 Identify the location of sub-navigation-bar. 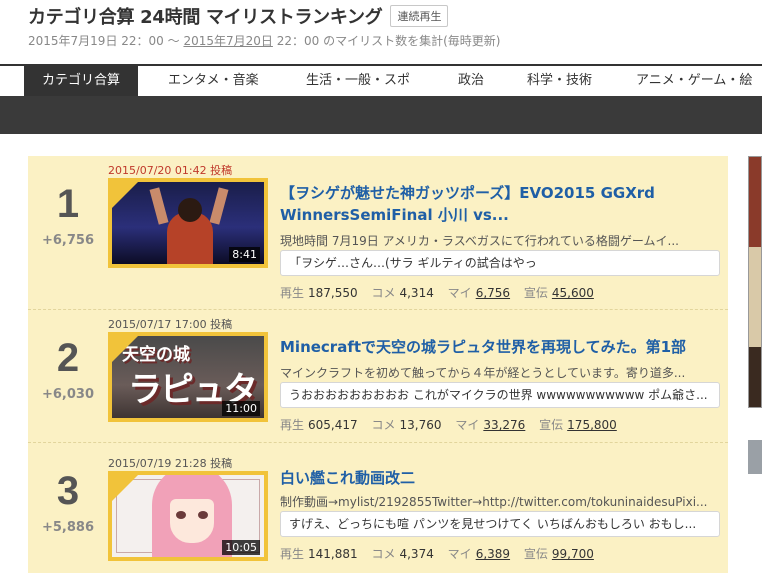
(381, 115).